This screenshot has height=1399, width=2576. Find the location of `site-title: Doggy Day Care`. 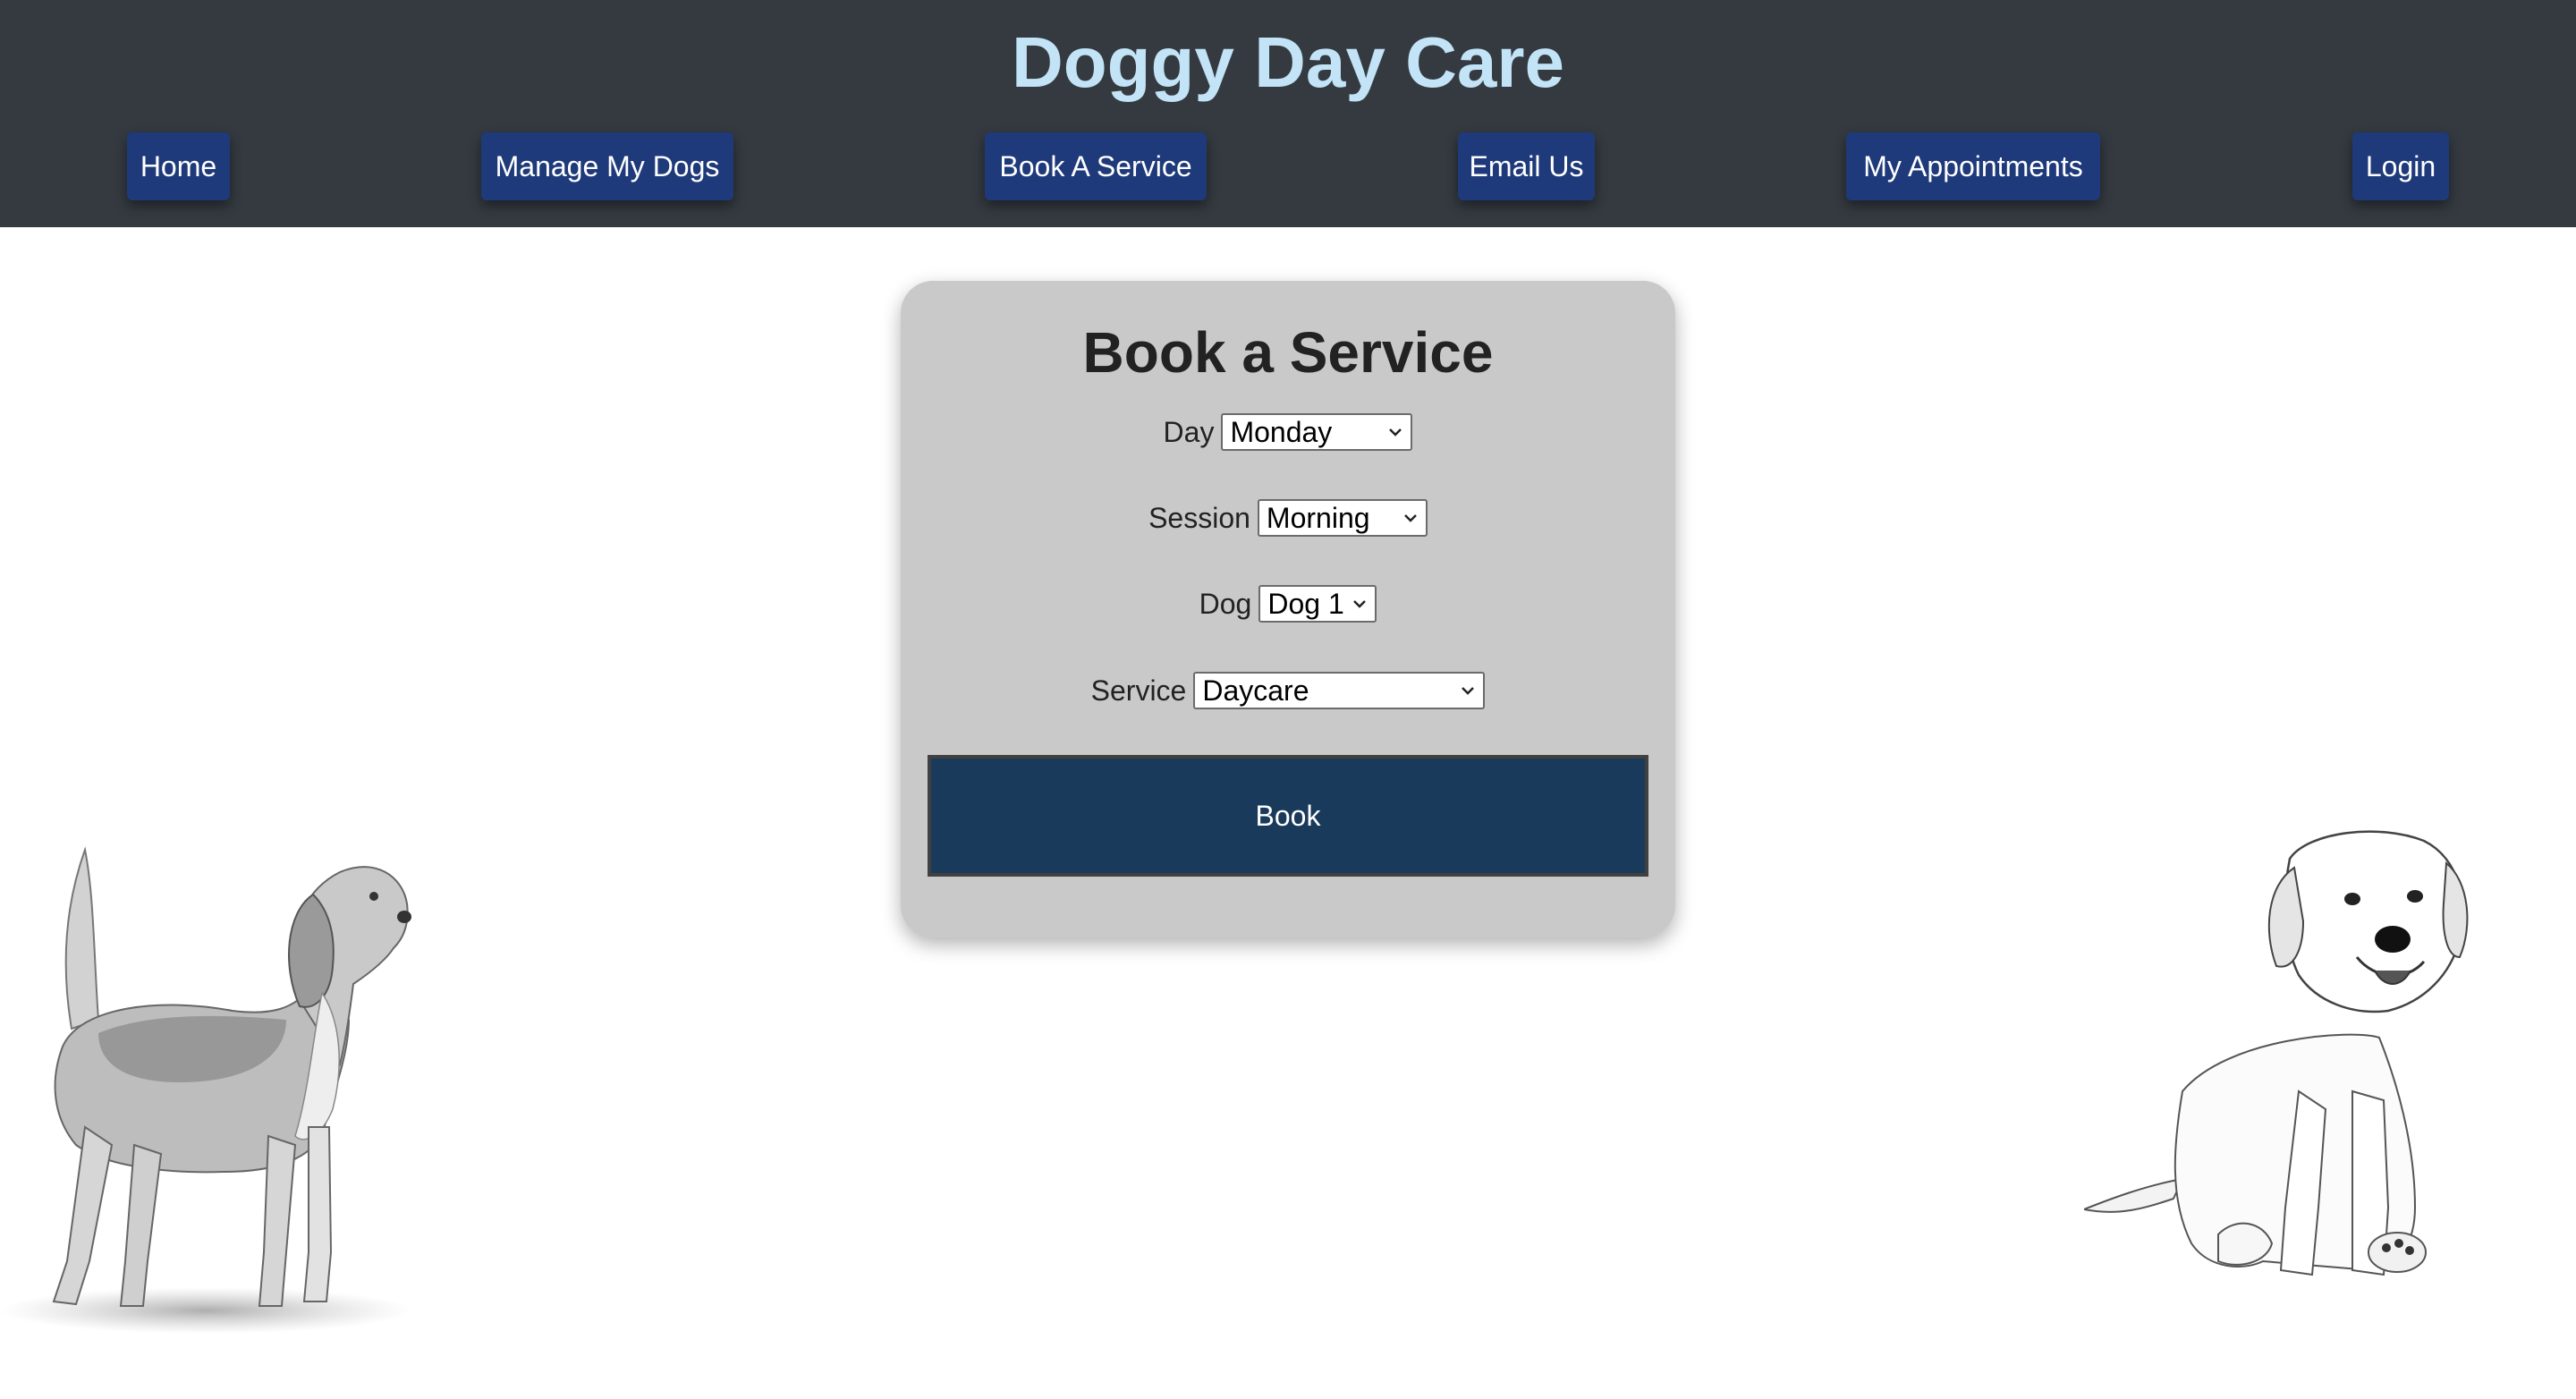

site-title: Doggy Day Care is located at coordinates (1288, 62).